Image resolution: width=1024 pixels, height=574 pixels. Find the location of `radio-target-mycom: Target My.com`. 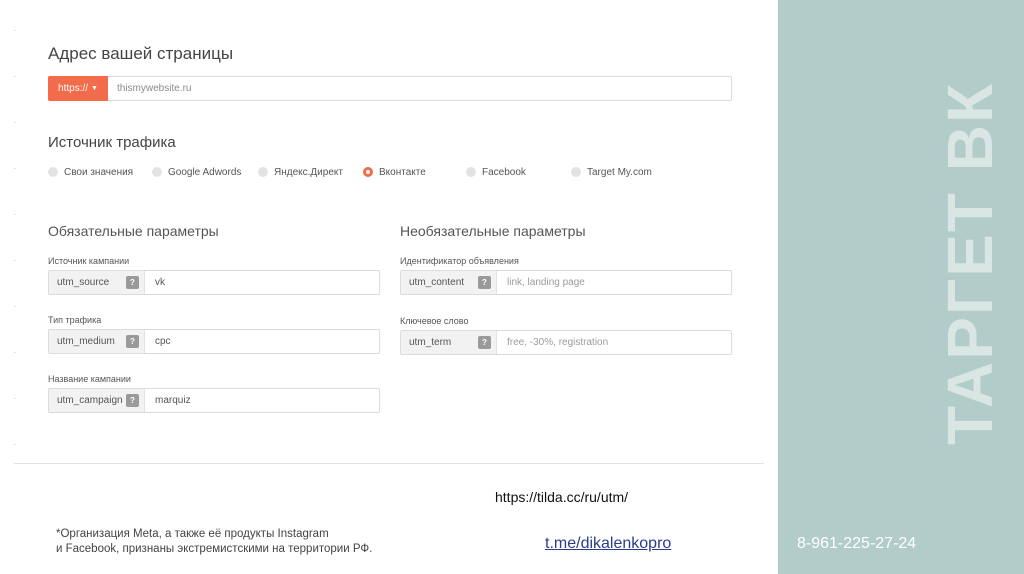

radio-target-mycom: Target My.com is located at coordinates (611, 172).